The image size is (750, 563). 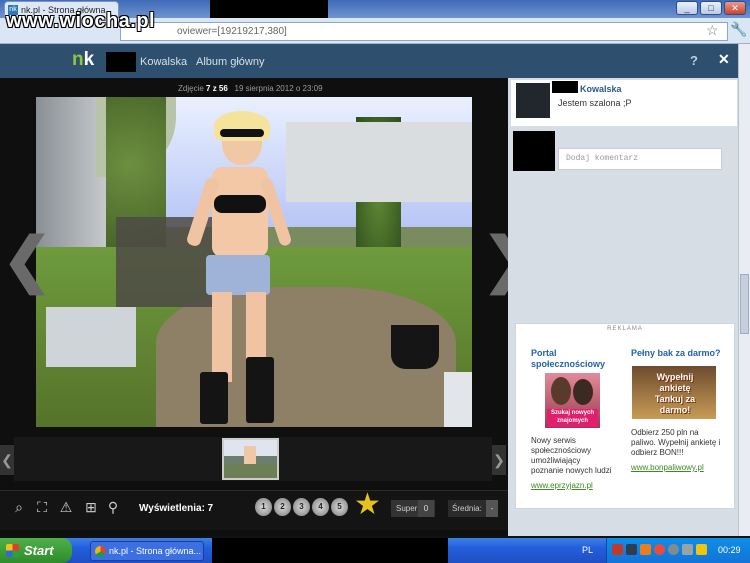 What do you see at coordinates (7, 460) in the screenshot?
I see `thumb-prev-button: ❮` at bounding box center [7, 460].